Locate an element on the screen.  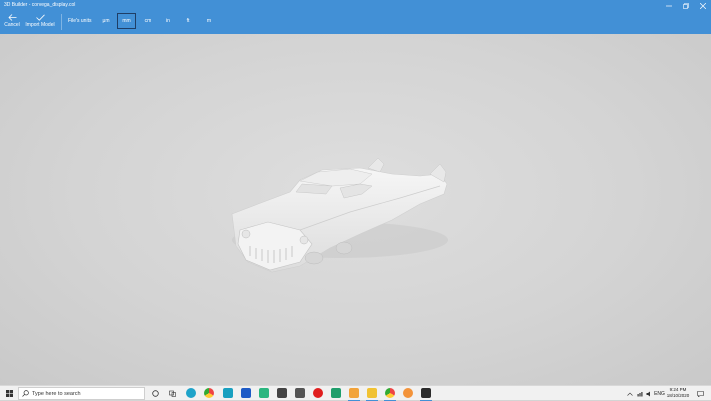
restore-icon is located at coordinates (685, 5).